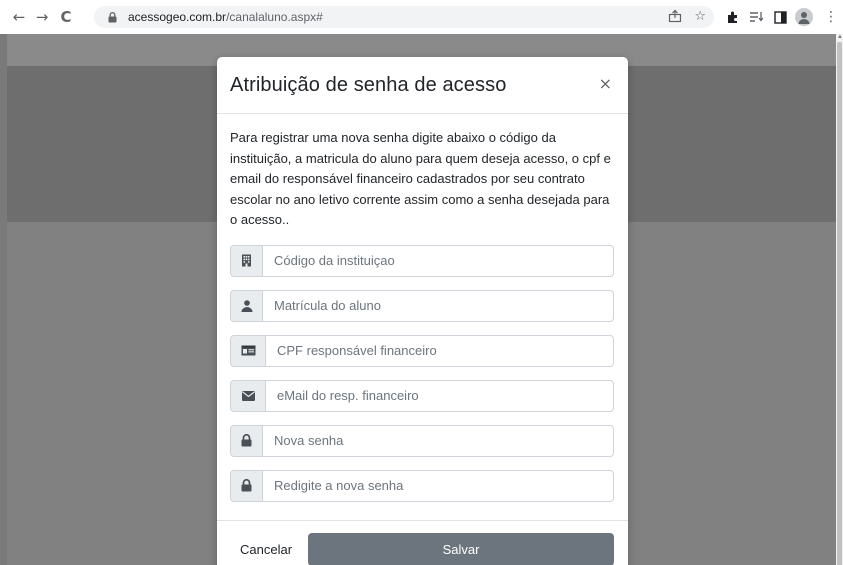 The height and width of the screenshot is (565, 843). Describe the element at coordinates (19, 17) in the screenshot. I see `back-arrow-icon: ←` at that location.